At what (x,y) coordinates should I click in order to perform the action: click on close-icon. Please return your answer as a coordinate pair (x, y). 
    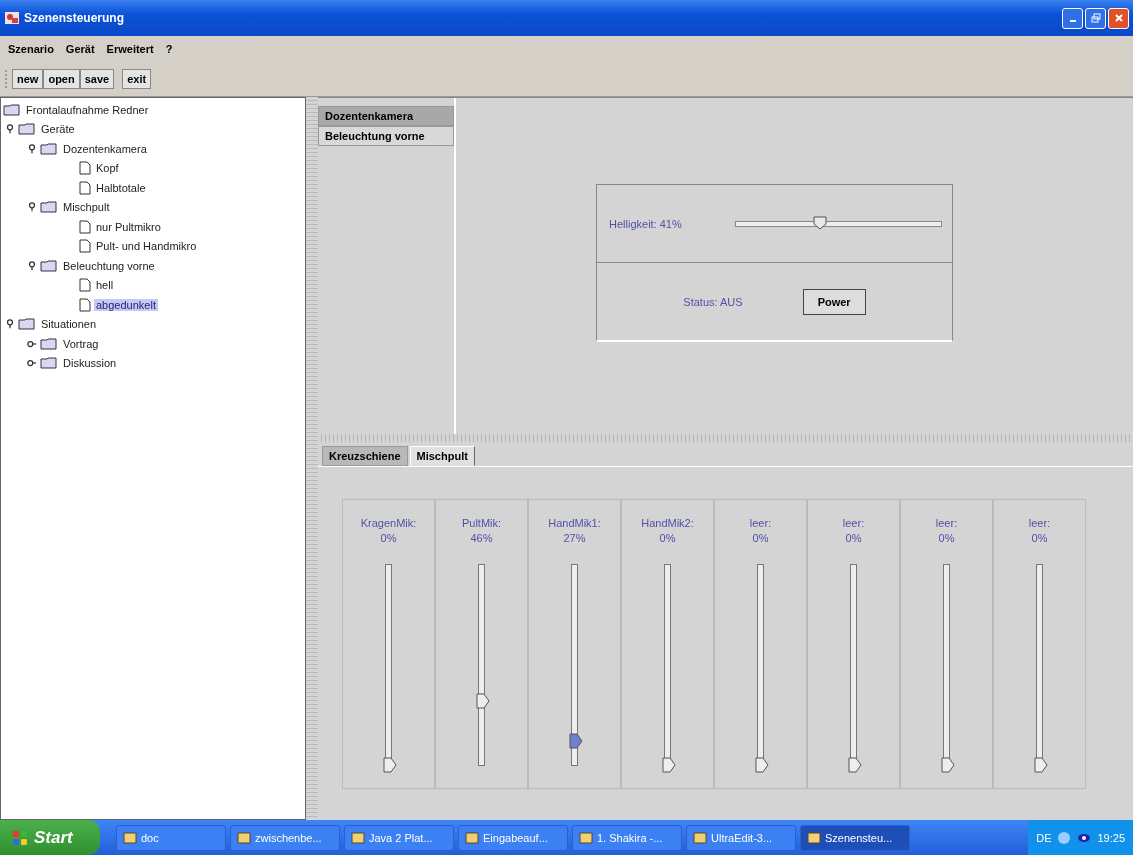
    Looking at the image, I should click on (1118, 18).